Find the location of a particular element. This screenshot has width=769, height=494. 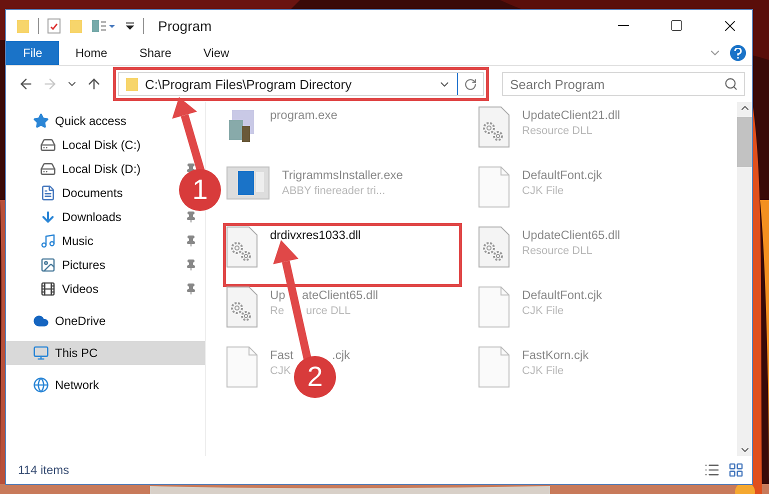

item-count: 114 items is located at coordinates (44, 470).